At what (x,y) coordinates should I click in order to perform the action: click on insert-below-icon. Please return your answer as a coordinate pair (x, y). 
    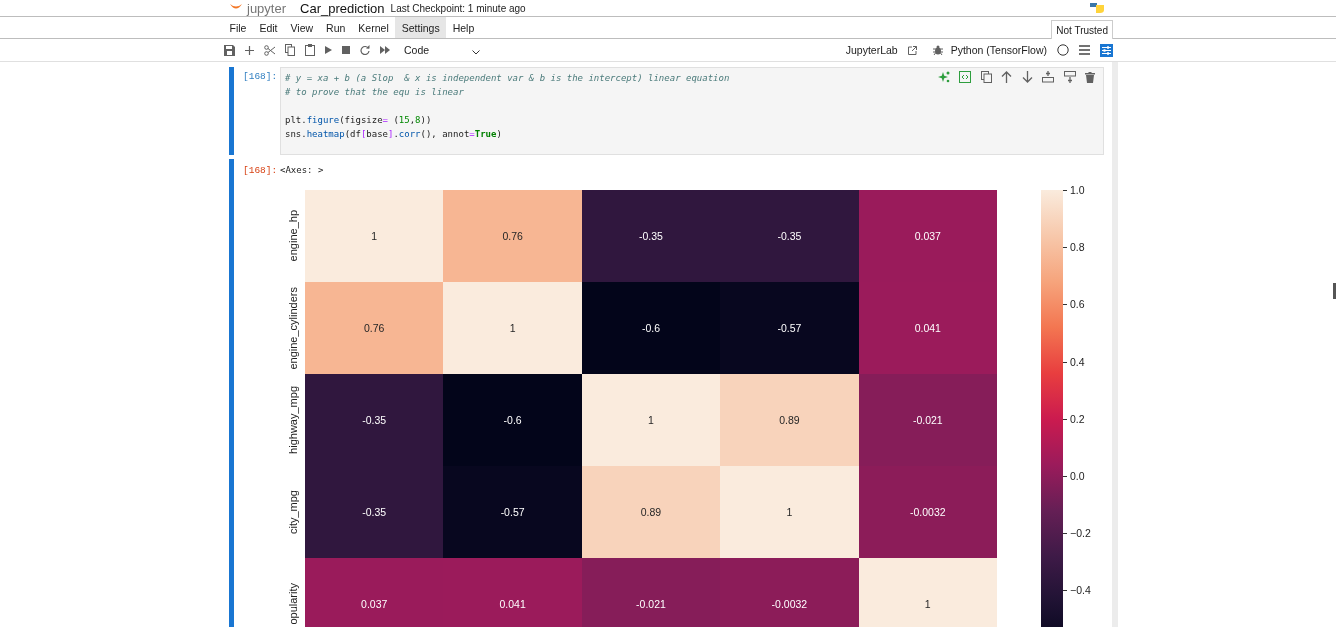
    Looking at the image, I should click on (1069, 77).